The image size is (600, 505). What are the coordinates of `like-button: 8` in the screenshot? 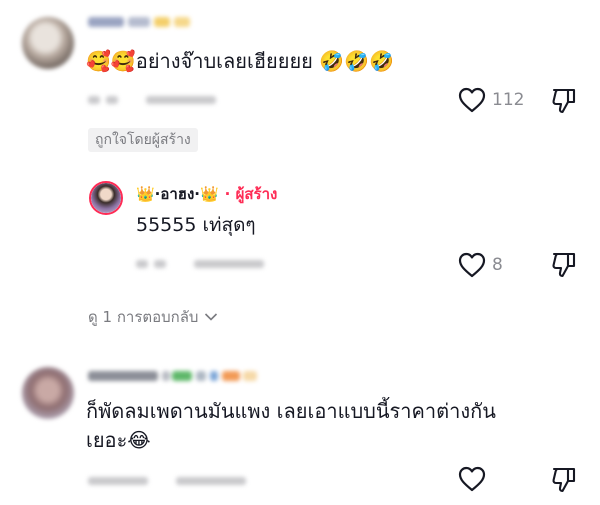 It's located at (480, 265).